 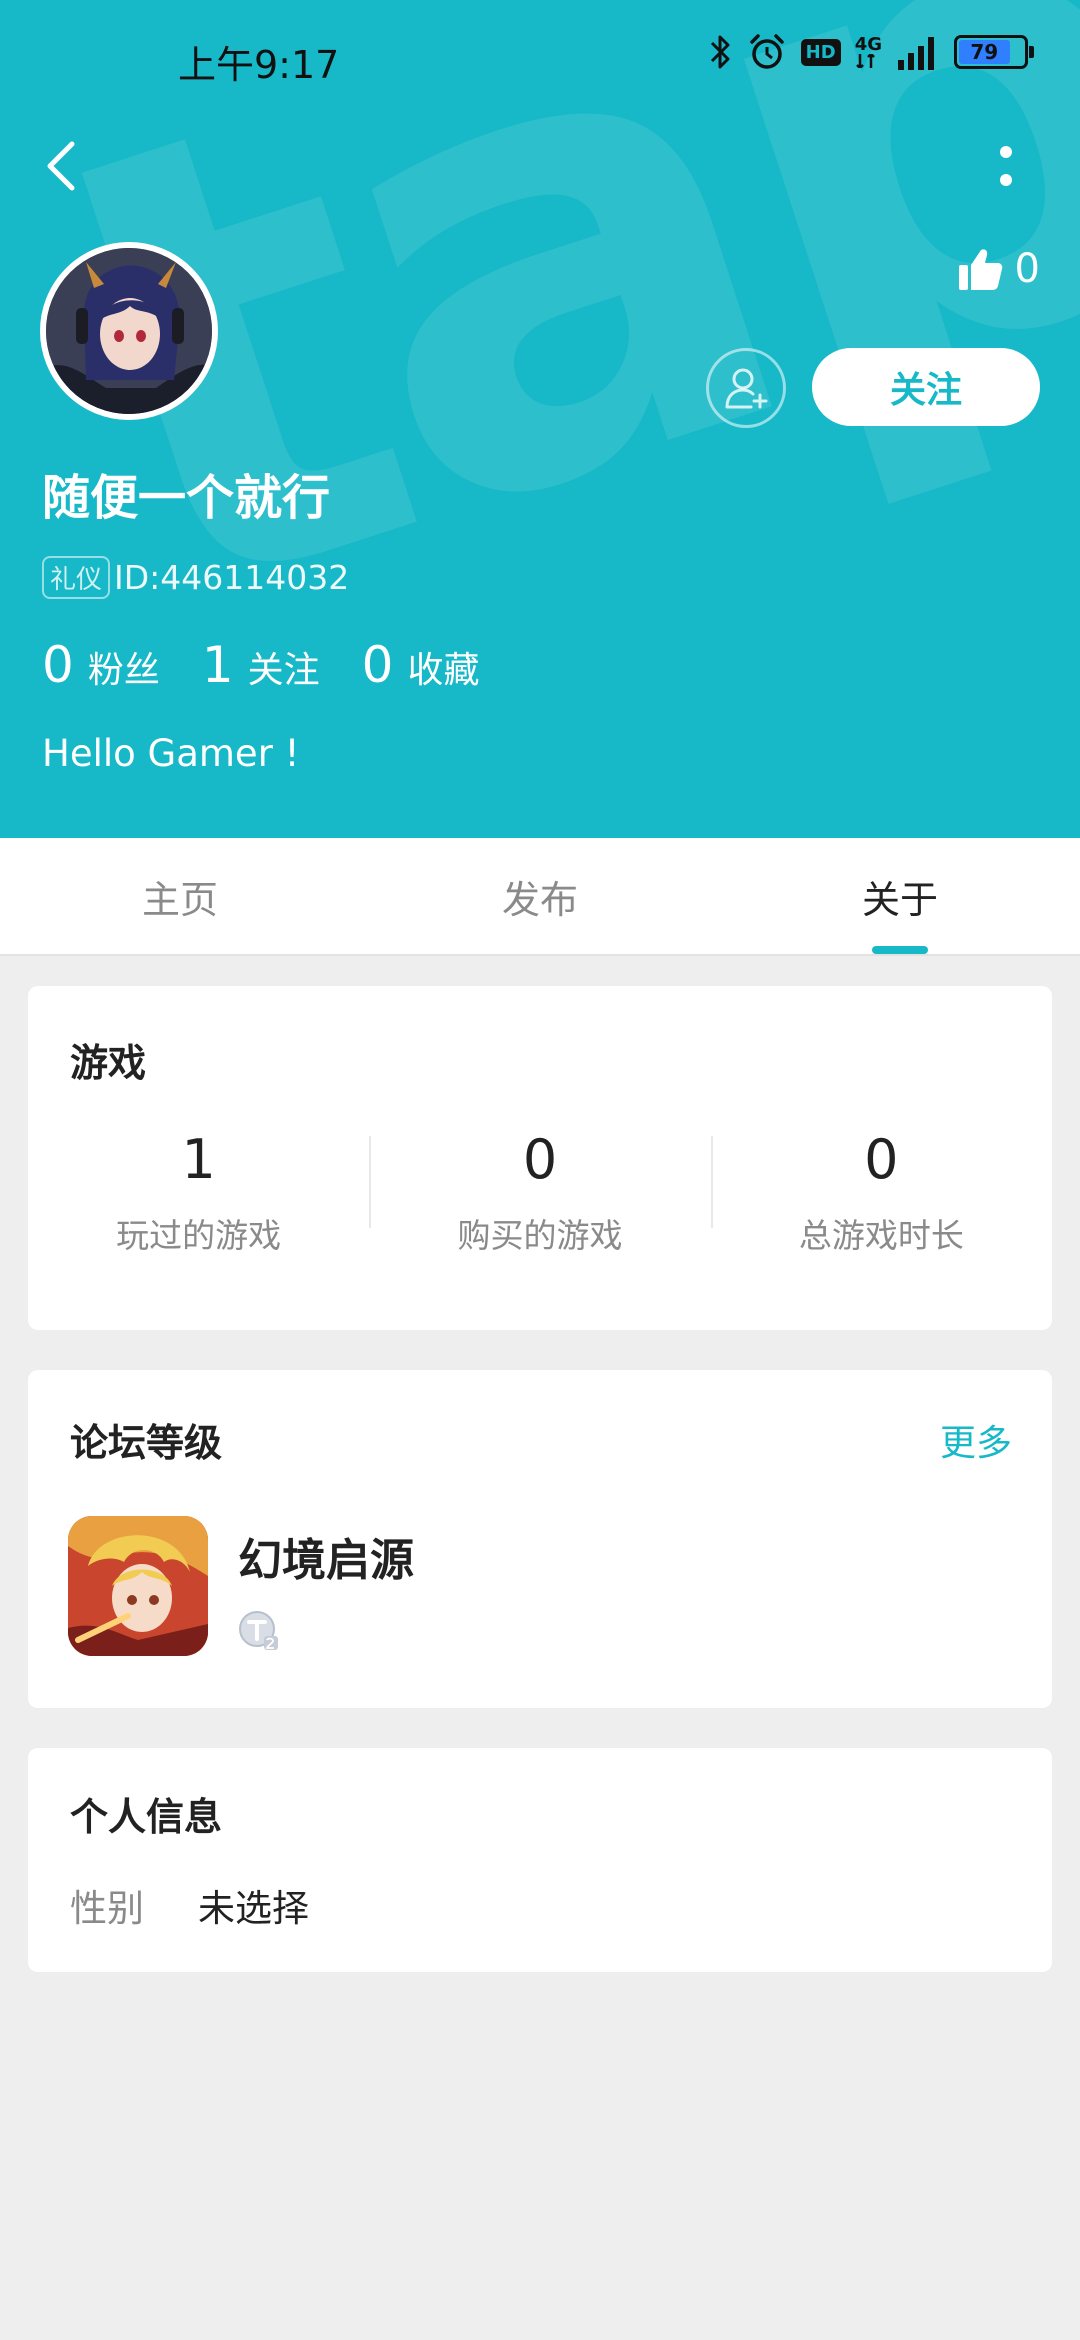 I want to click on active-tab-indicator, so click(x=900, y=950).